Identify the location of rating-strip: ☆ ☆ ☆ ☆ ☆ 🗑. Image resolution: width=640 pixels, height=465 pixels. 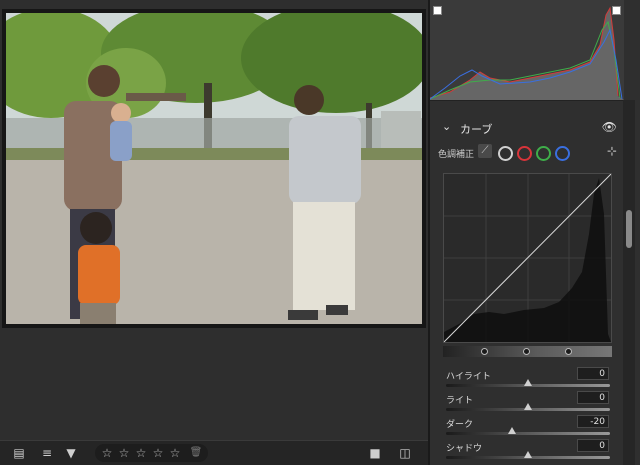
(151, 453).